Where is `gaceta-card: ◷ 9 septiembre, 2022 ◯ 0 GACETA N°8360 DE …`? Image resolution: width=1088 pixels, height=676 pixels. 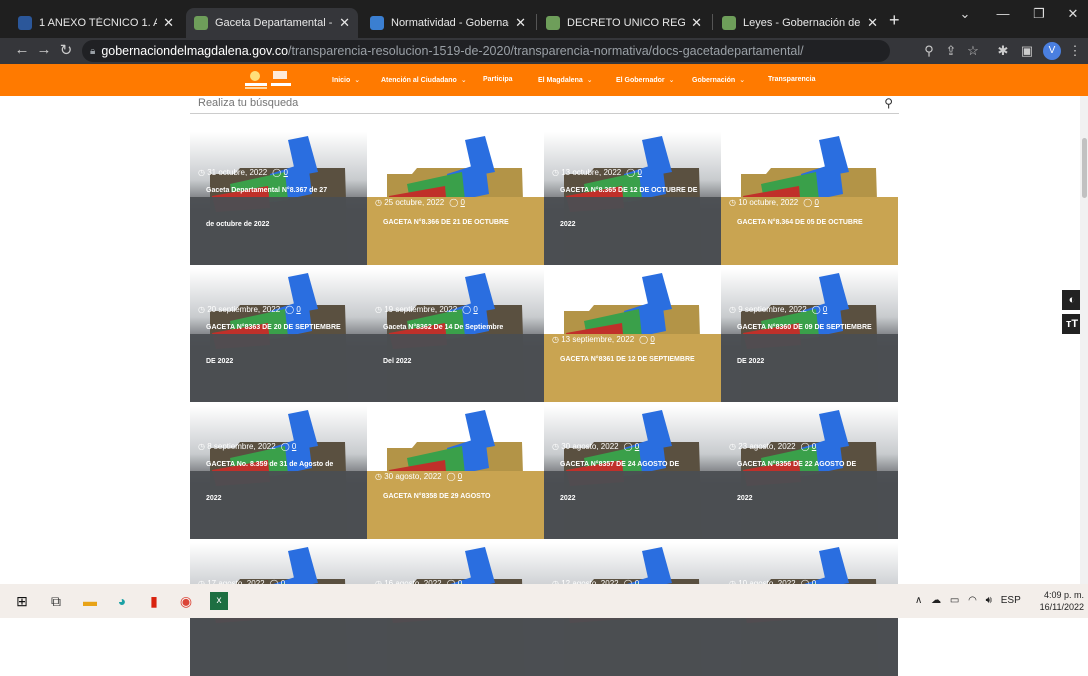
gaceta-card: ◷ 9 septiembre, 2022 ◯ 0 GACETA N°8360 DE … is located at coordinates (809, 335).